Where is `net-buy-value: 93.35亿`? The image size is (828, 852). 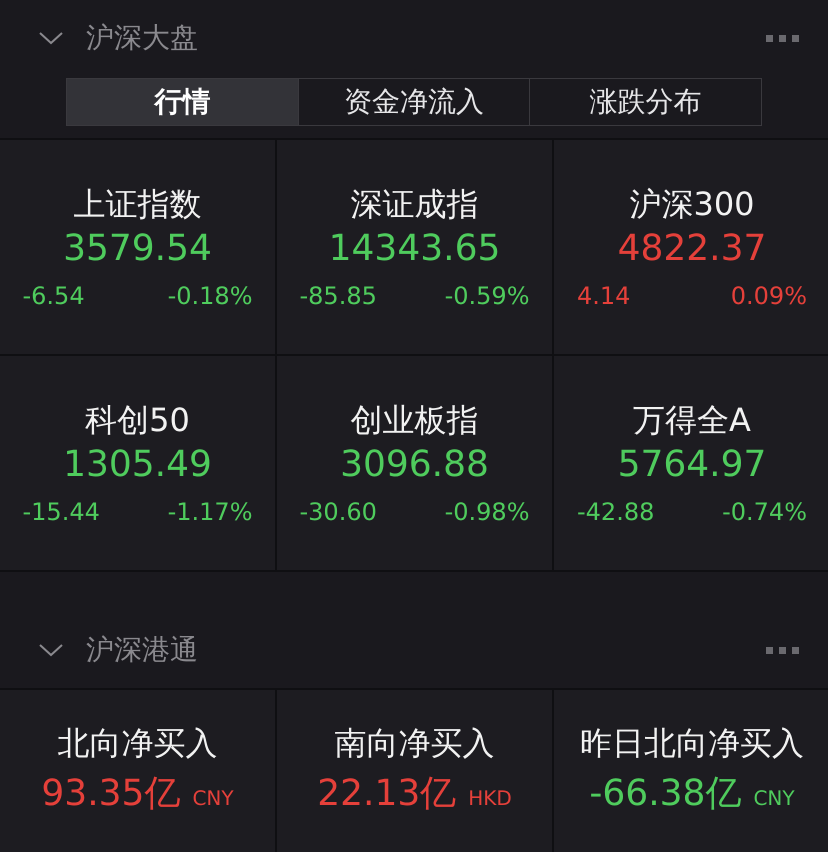
net-buy-value: 93.35亿 is located at coordinates (110, 794).